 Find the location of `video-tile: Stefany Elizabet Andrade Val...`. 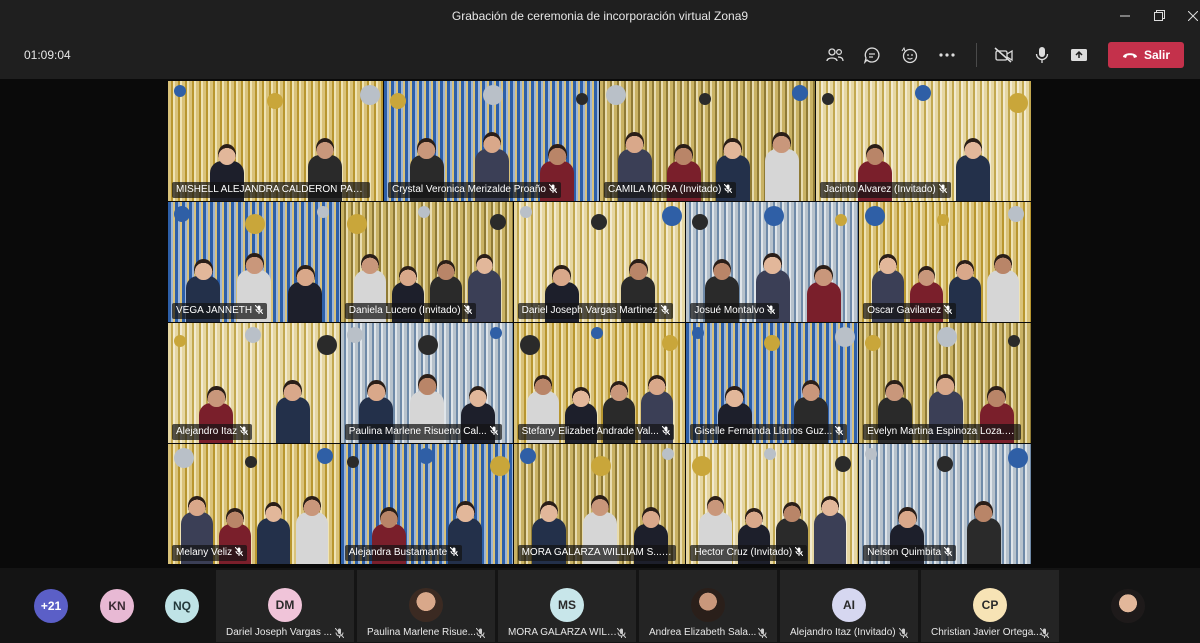

video-tile: Stefany Elizabet Andrade Val... is located at coordinates (599, 383).